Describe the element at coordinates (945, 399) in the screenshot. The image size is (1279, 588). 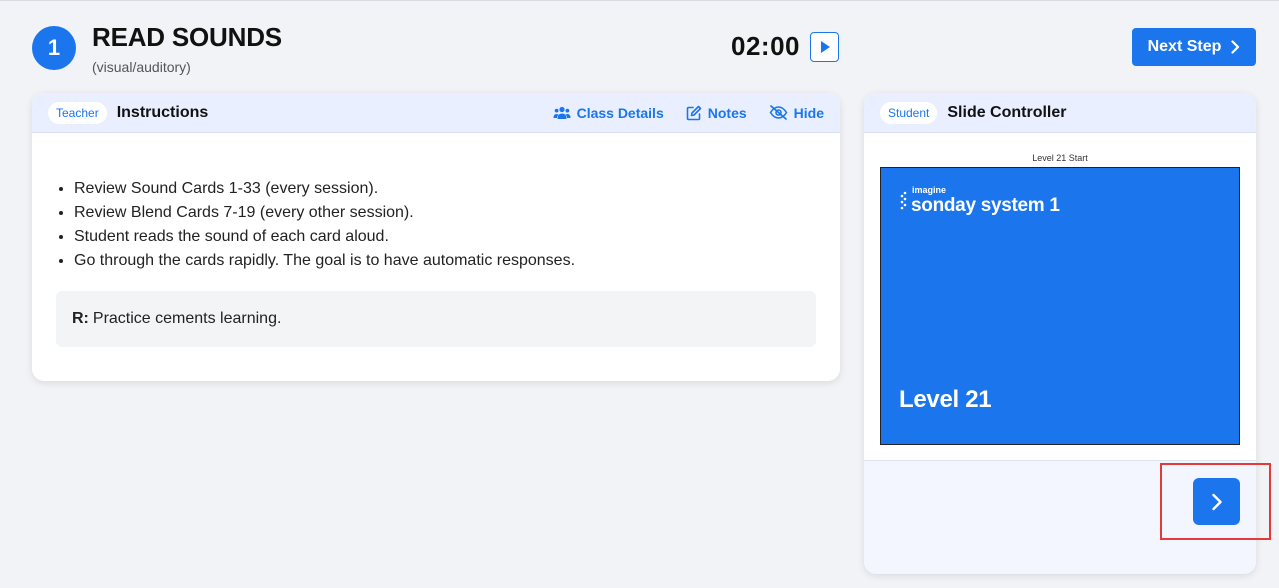
I see `slide-level-title: Level 21` at that location.